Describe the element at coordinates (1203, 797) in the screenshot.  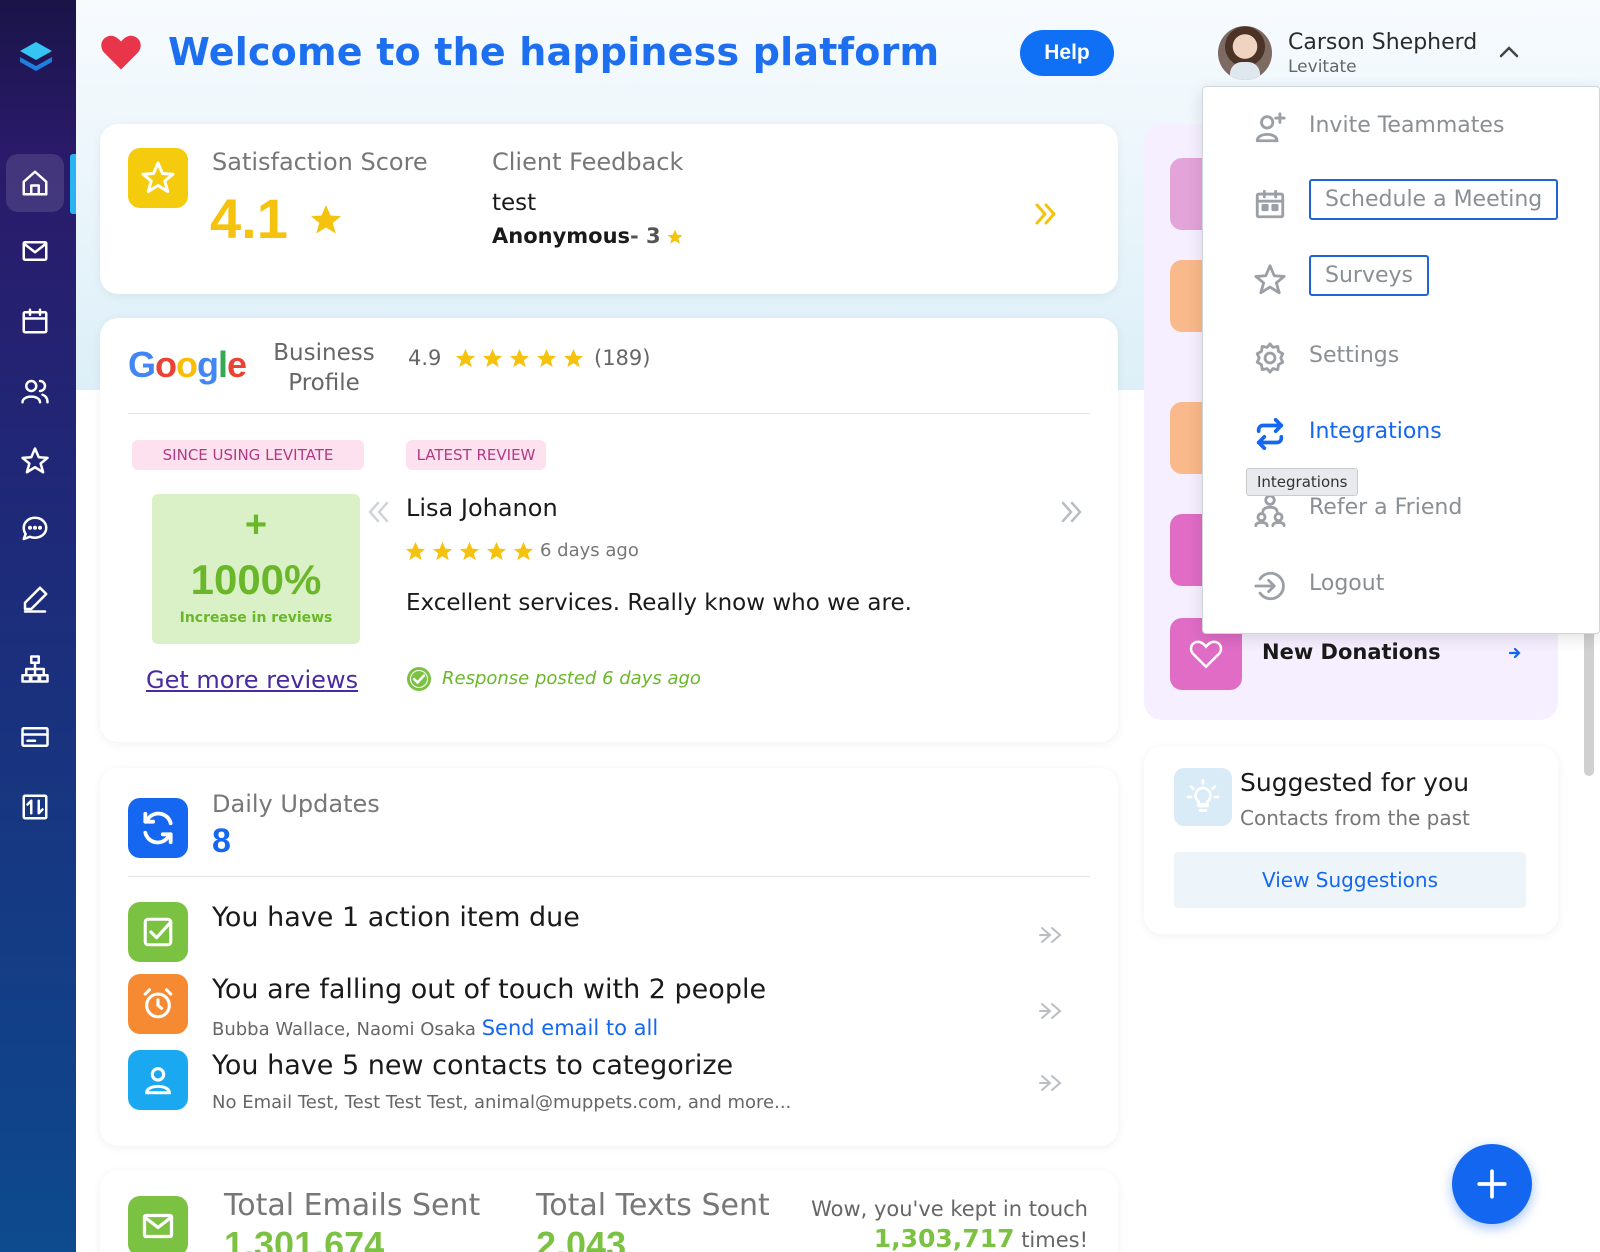
I see `lightbulb-icon` at that location.